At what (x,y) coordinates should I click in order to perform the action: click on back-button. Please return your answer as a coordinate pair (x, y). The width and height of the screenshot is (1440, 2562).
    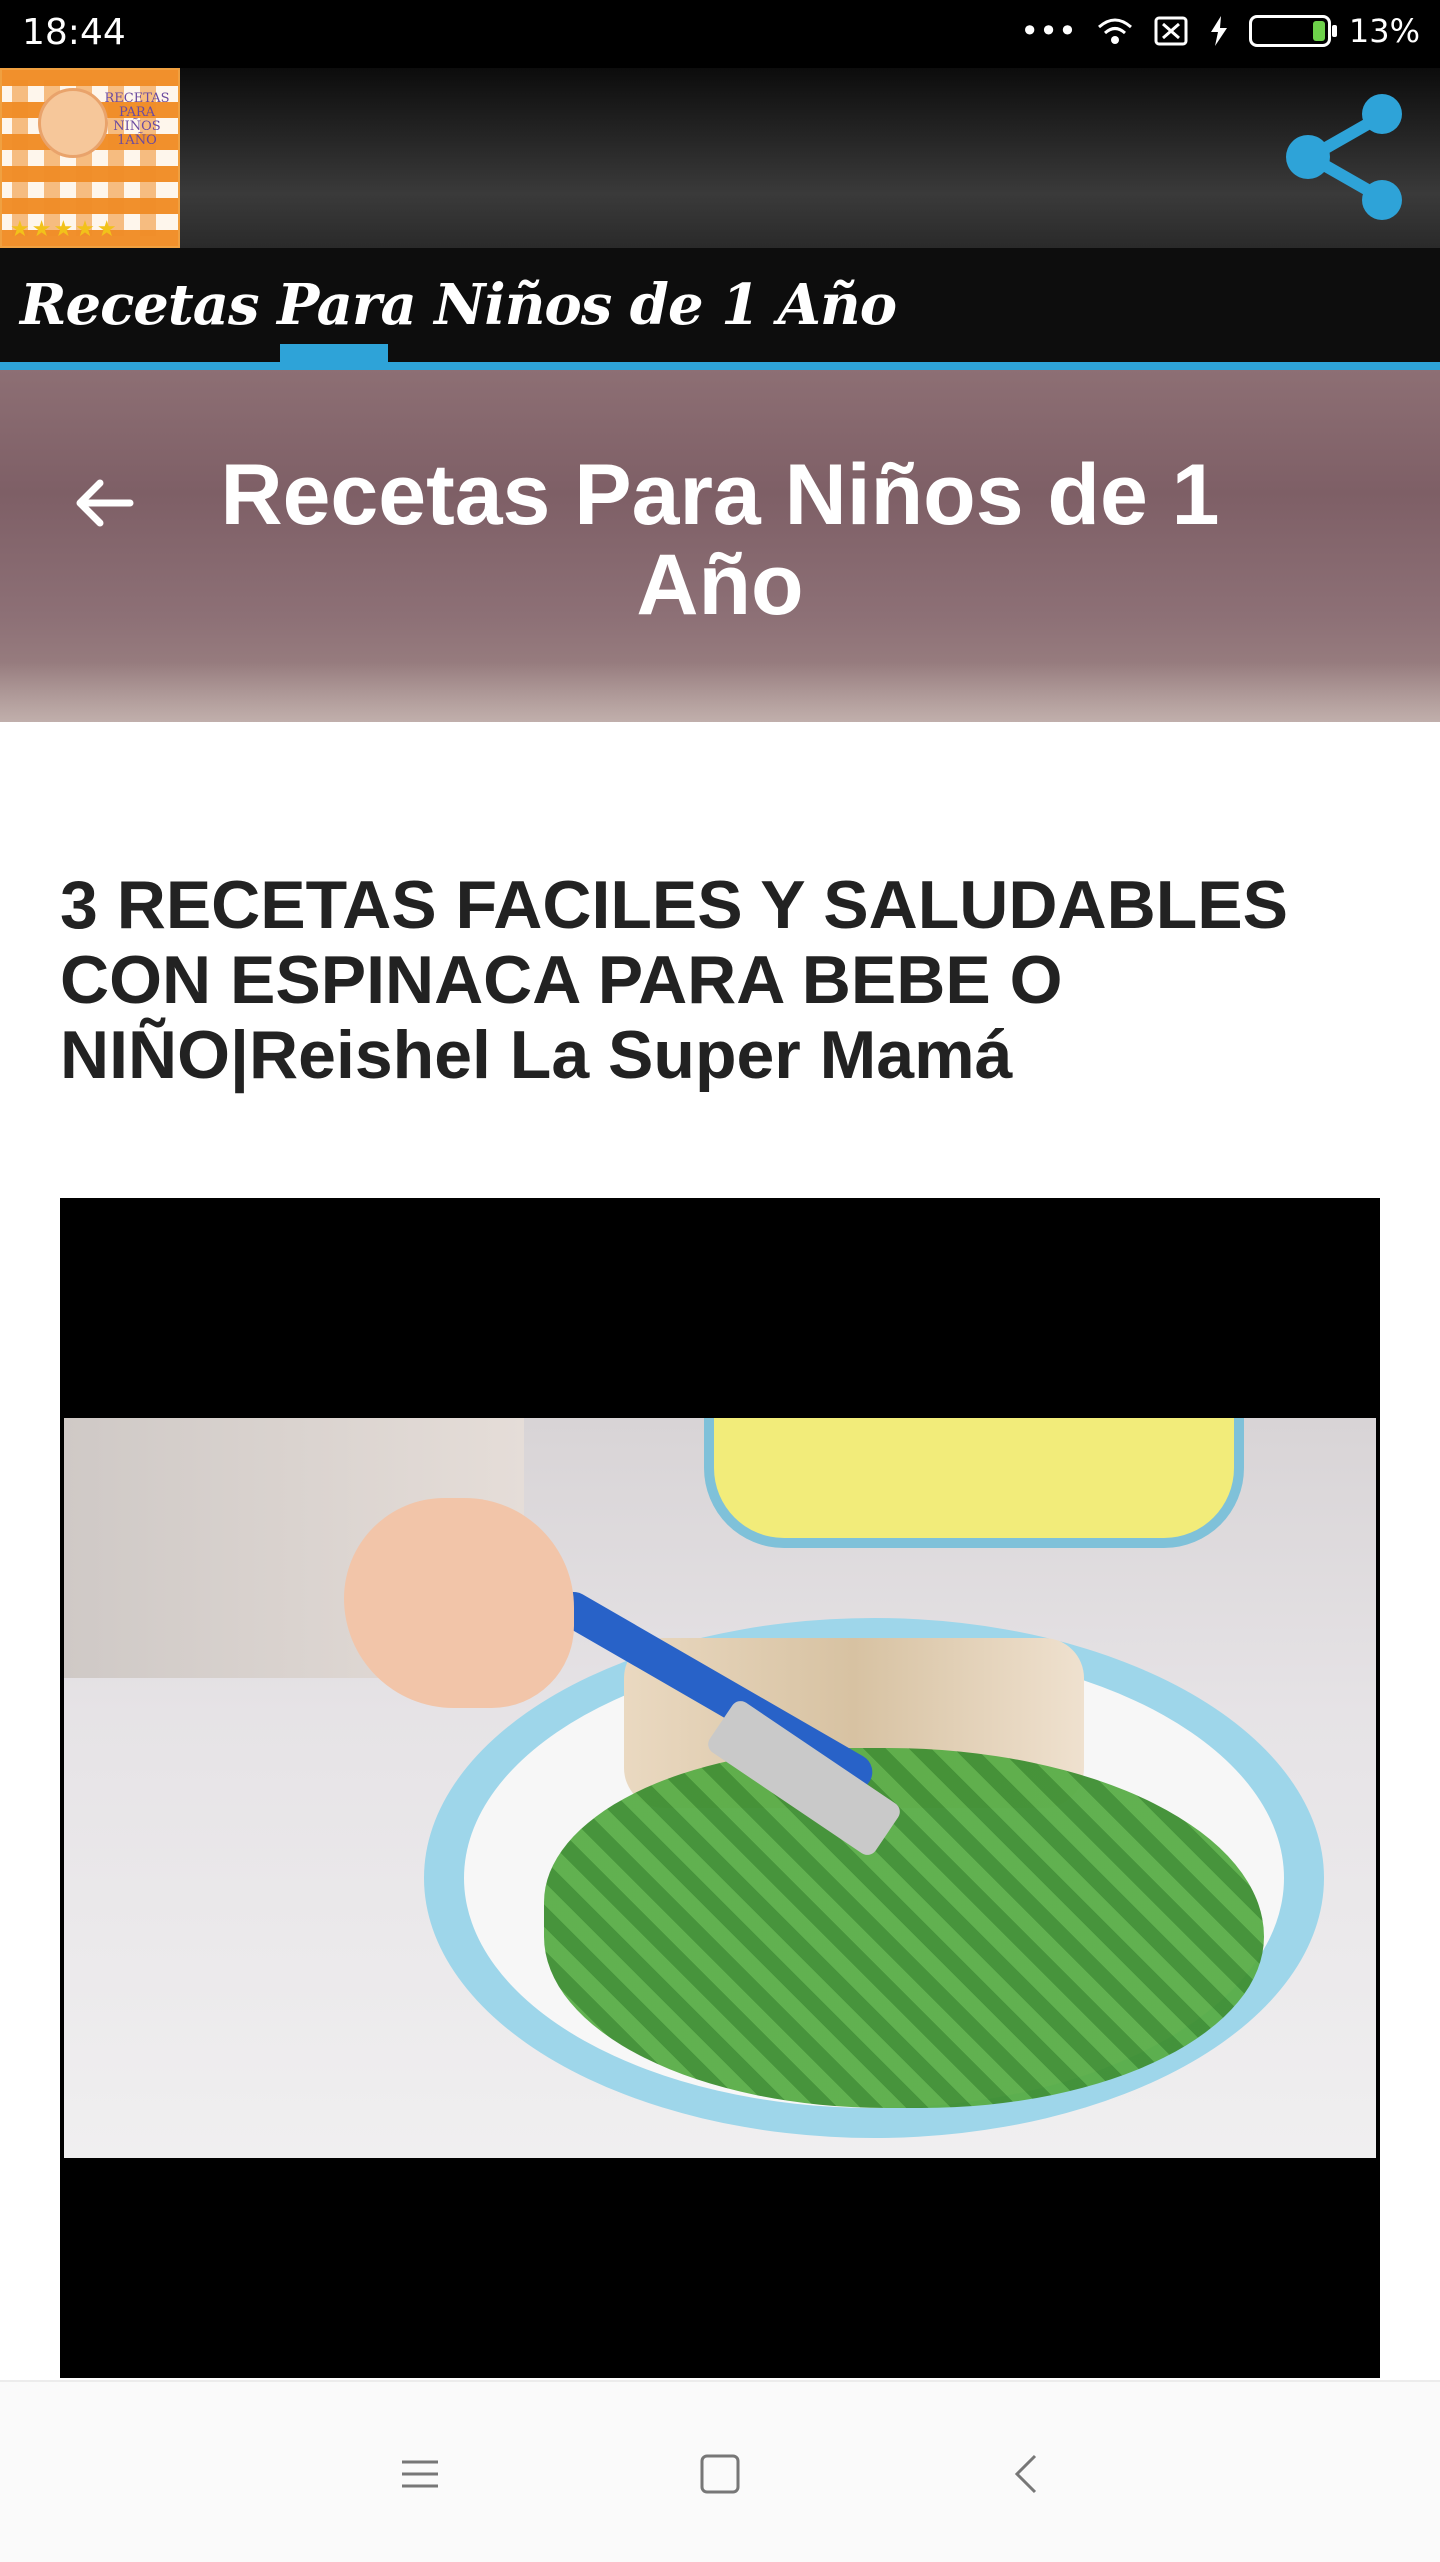
    Looking at the image, I should click on (105, 503).